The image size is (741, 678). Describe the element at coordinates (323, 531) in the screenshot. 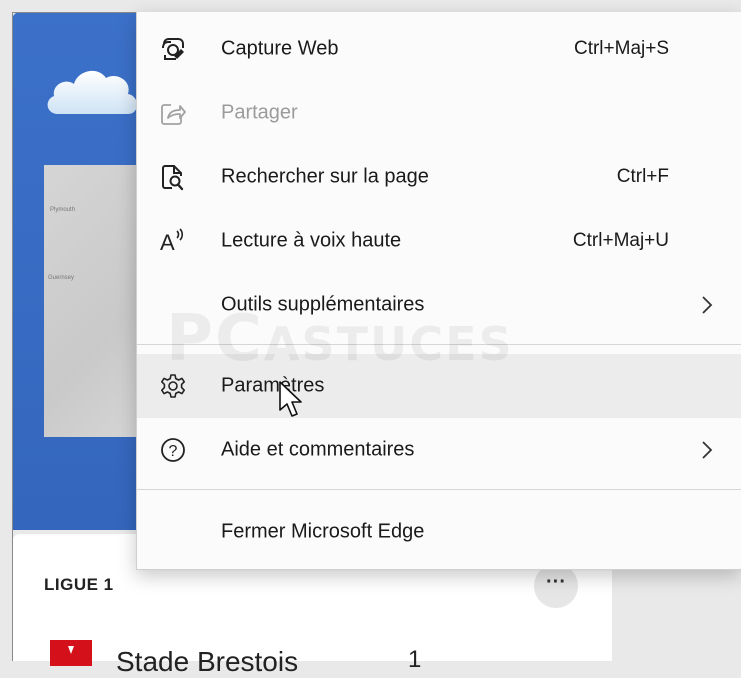

I see `menu-item-label: Fermer Microsoft Edge` at that location.